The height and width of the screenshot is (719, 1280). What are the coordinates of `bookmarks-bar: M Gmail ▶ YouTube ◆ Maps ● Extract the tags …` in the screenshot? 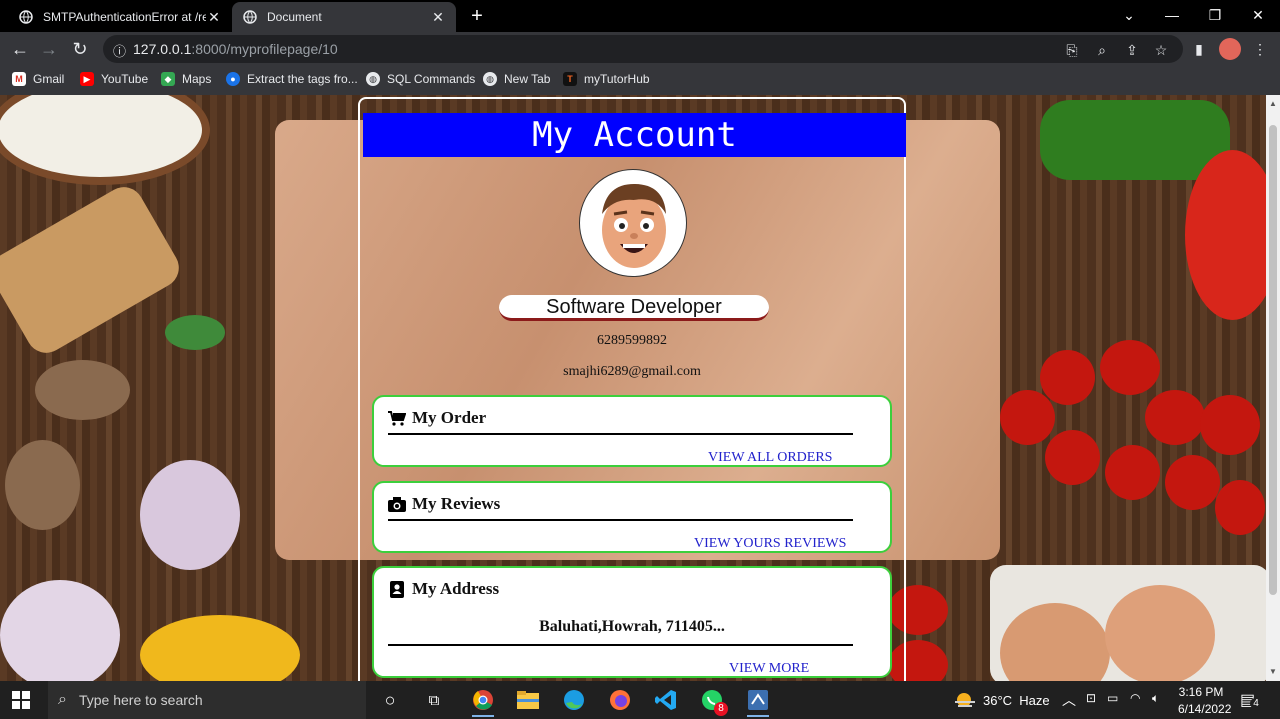 It's located at (640, 80).